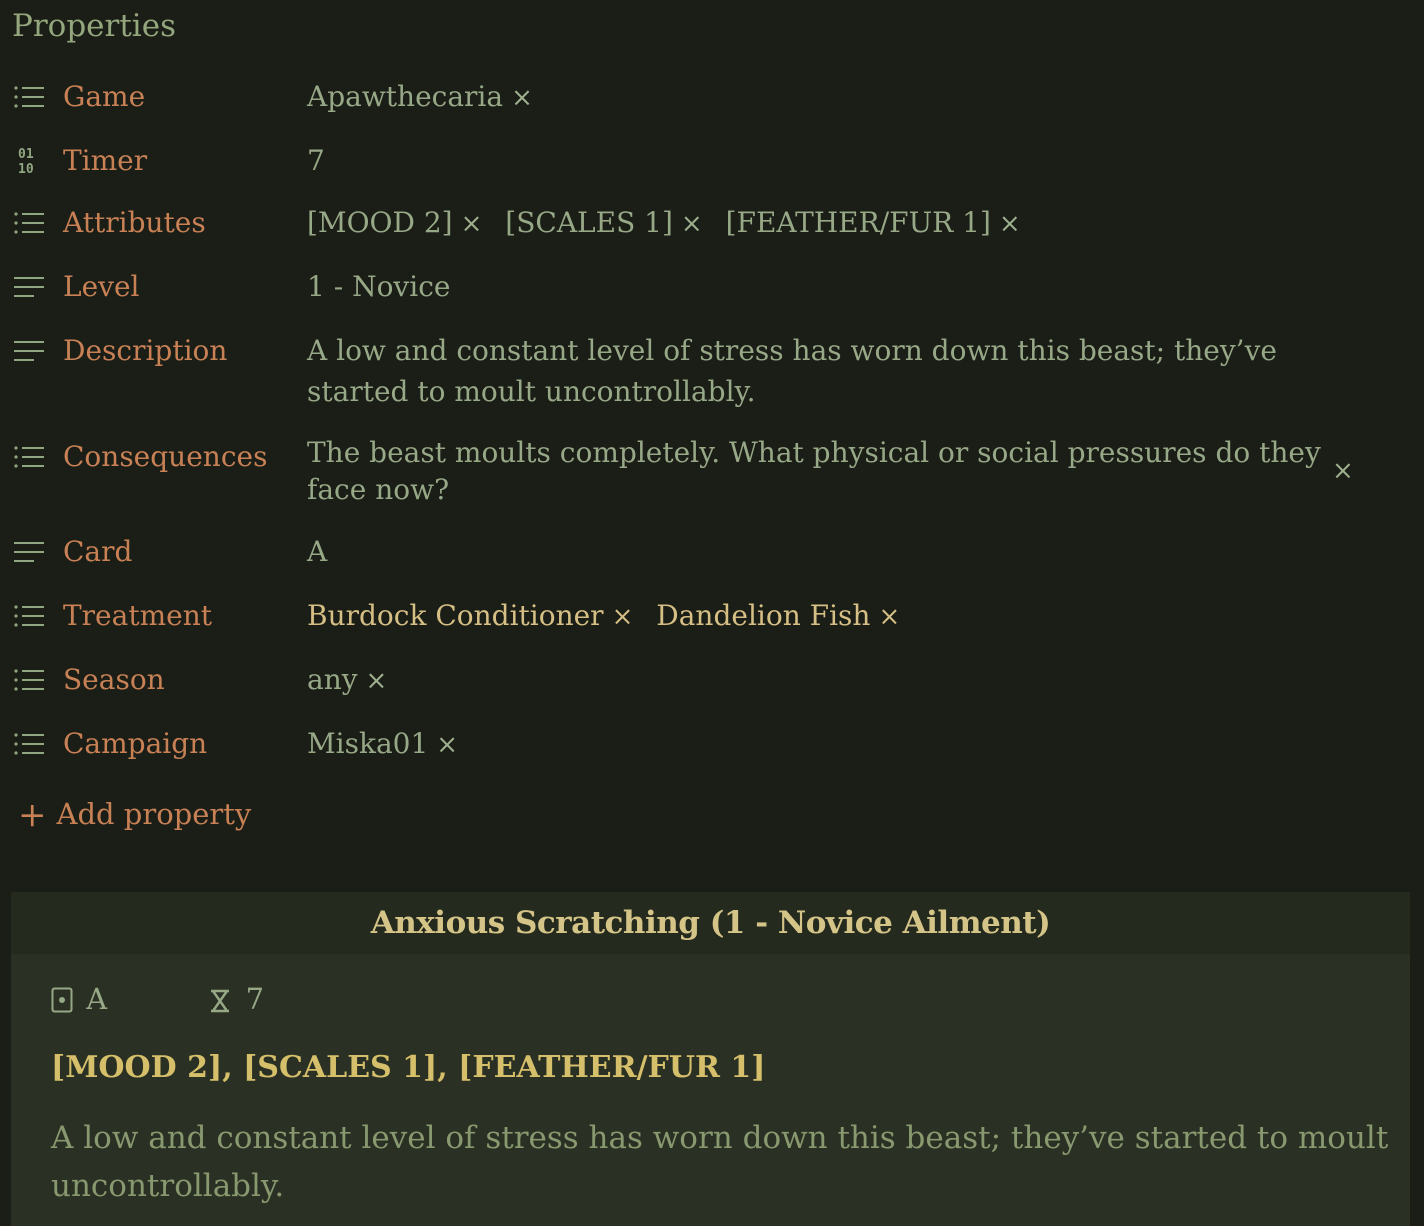  Describe the element at coordinates (68, 999) in the screenshot. I see `playing-card-icon` at that location.